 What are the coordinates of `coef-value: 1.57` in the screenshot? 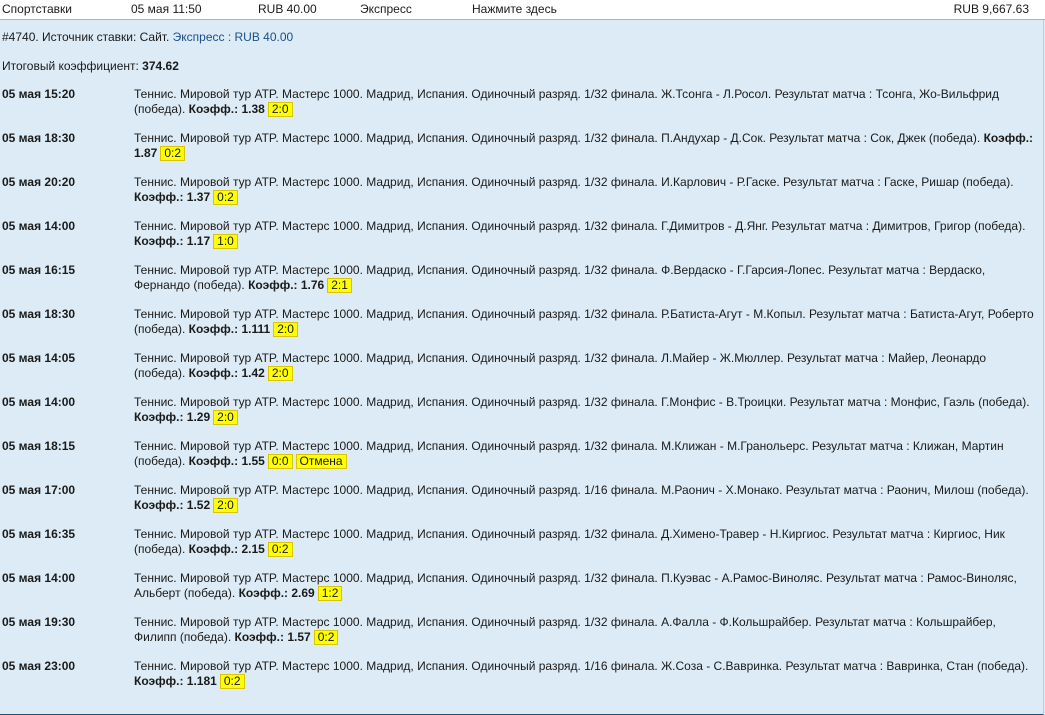 It's located at (299, 637).